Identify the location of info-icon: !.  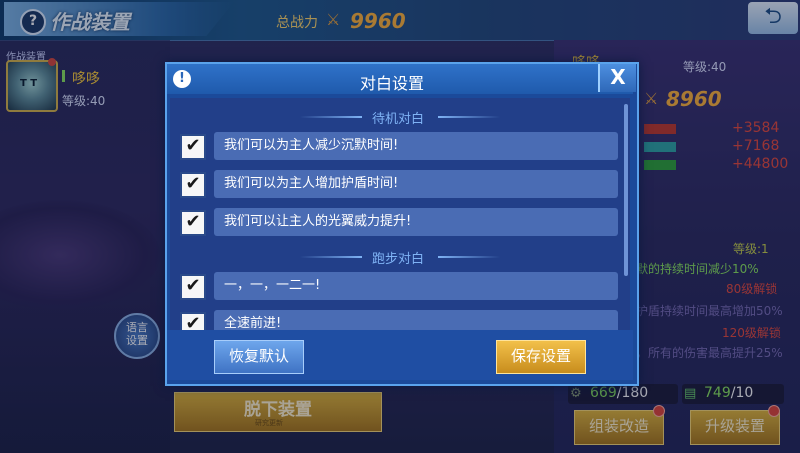
(182, 79).